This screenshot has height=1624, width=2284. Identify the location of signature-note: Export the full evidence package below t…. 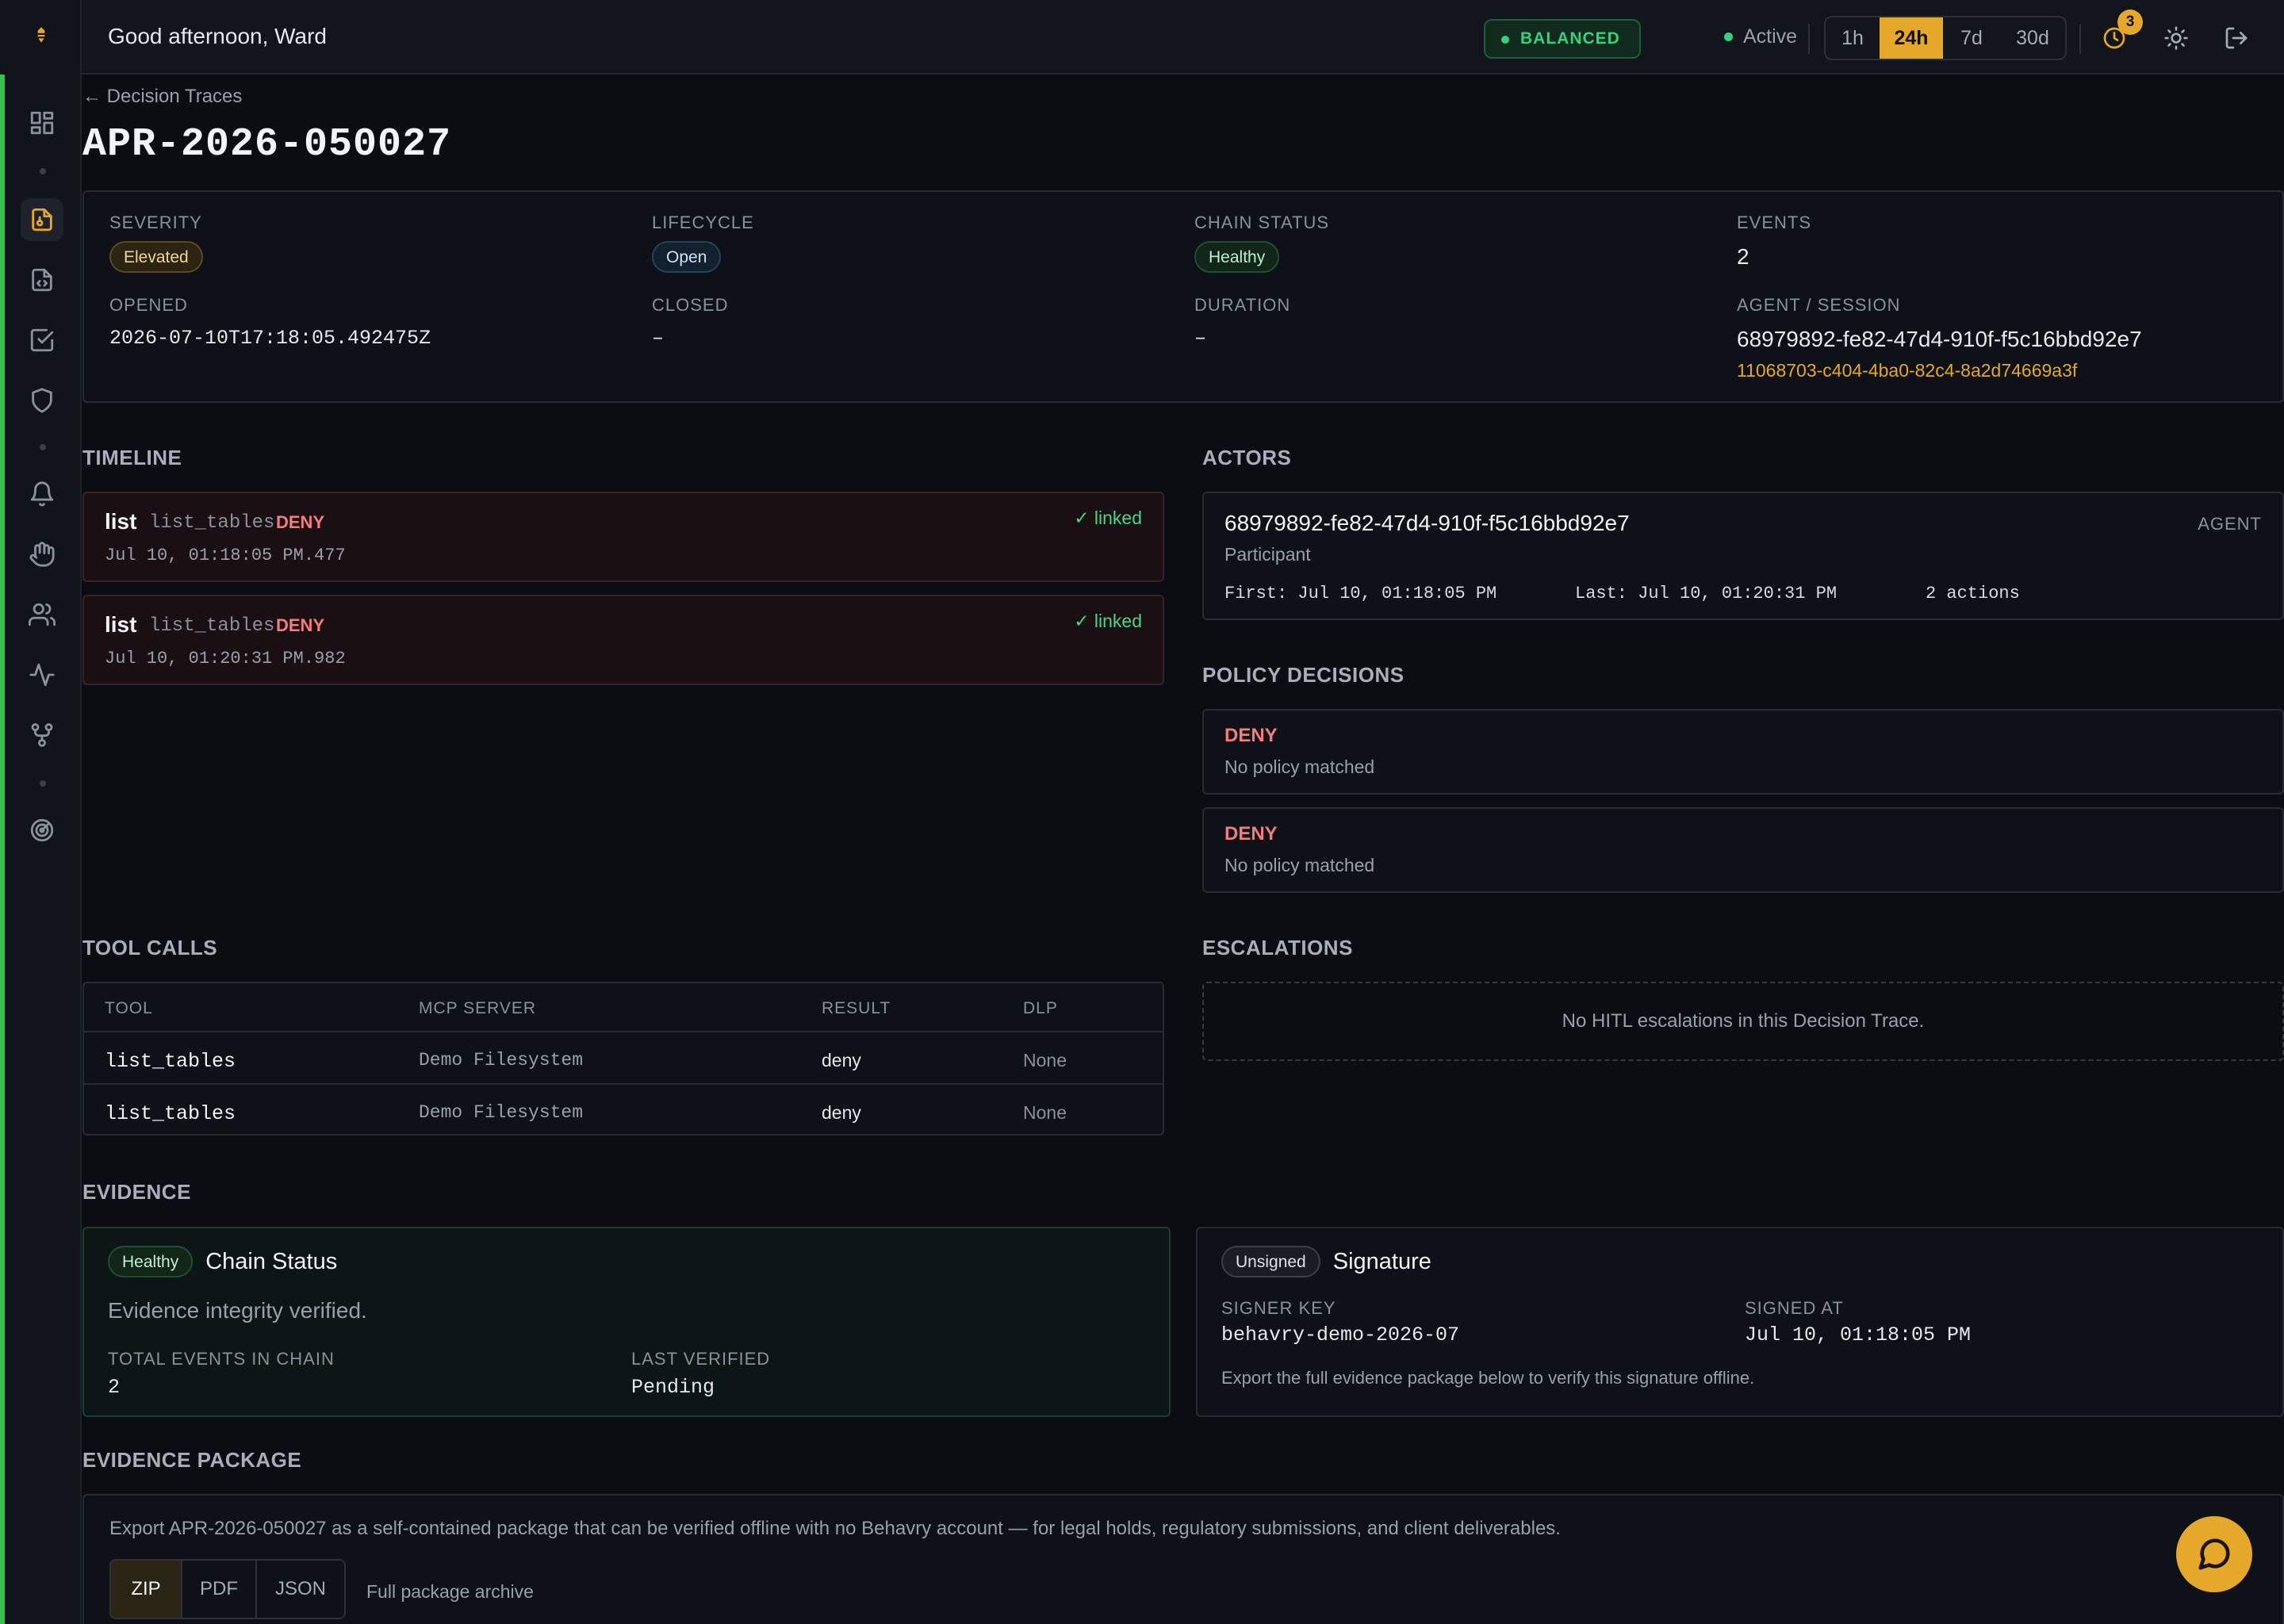
(1488, 1378).